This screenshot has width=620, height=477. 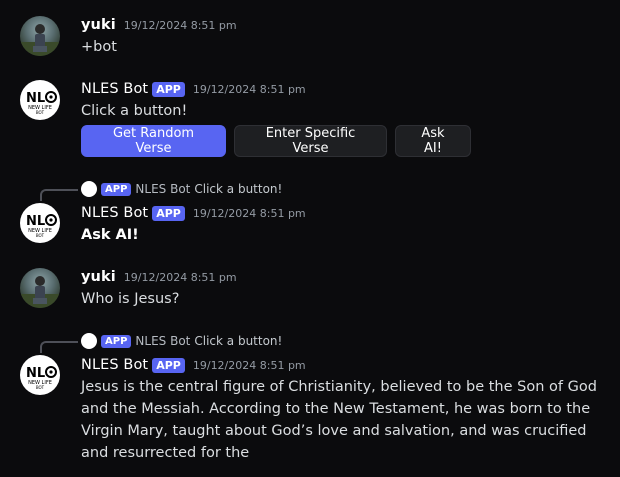 What do you see at coordinates (433, 141) in the screenshot?
I see `ask-ai-button: Ask AI!` at bounding box center [433, 141].